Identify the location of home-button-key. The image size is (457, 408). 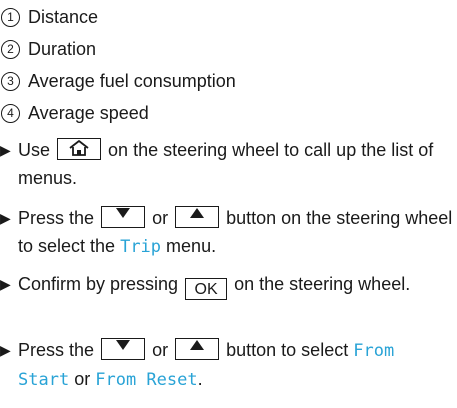
(79, 149).